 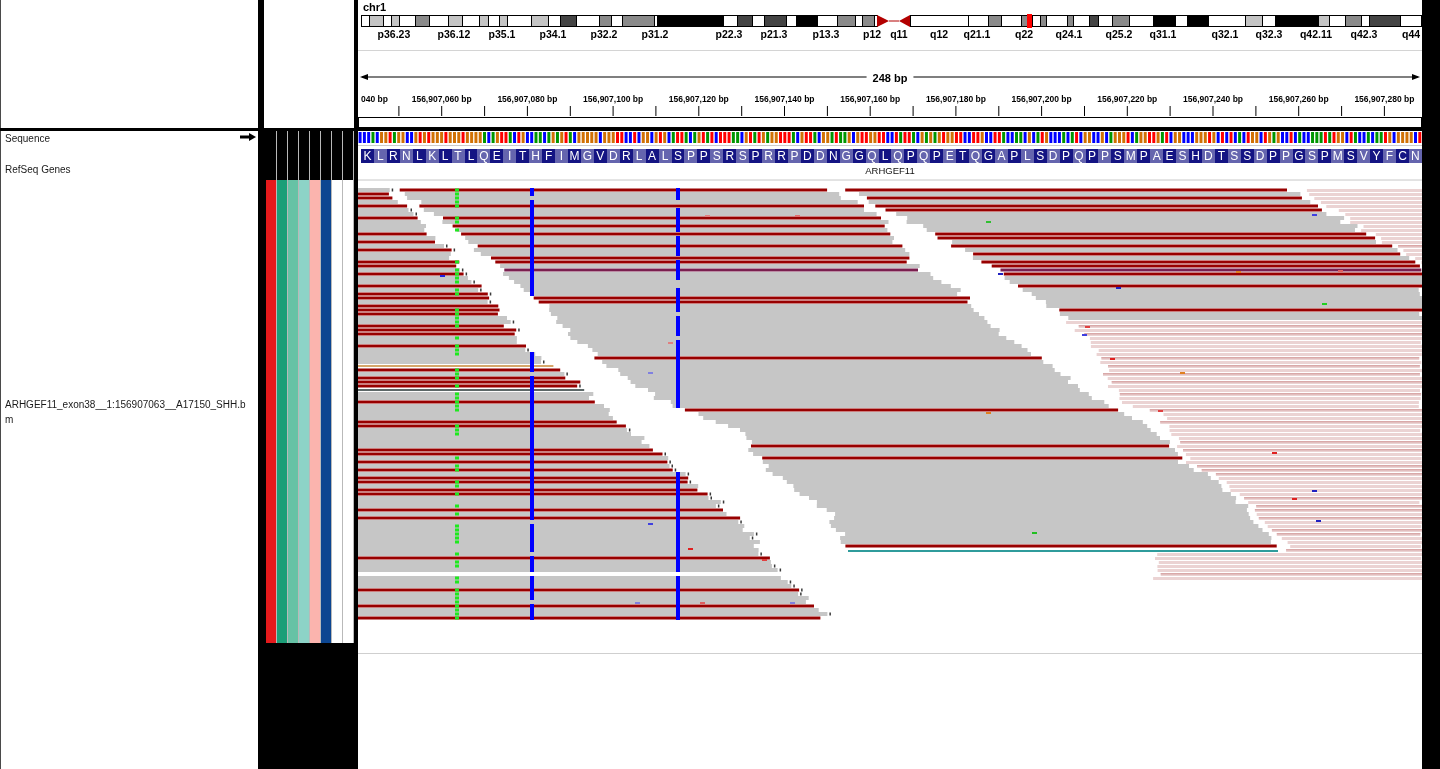 What do you see at coordinates (1384, 98) in the screenshot?
I see `ruler-label: 156,907,280 bp` at bounding box center [1384, 98].